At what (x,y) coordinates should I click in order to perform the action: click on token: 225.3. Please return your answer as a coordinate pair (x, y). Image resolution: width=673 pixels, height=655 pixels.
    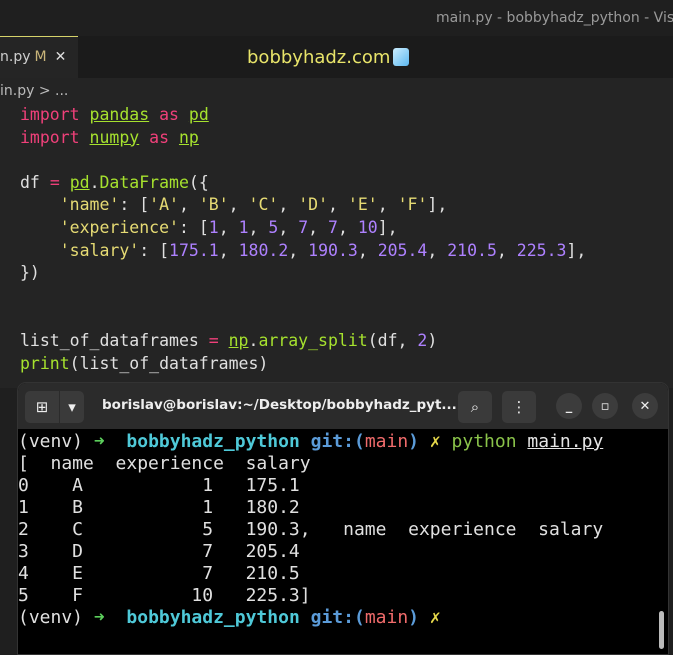
    Looking at the image, I should click on (541, 250).